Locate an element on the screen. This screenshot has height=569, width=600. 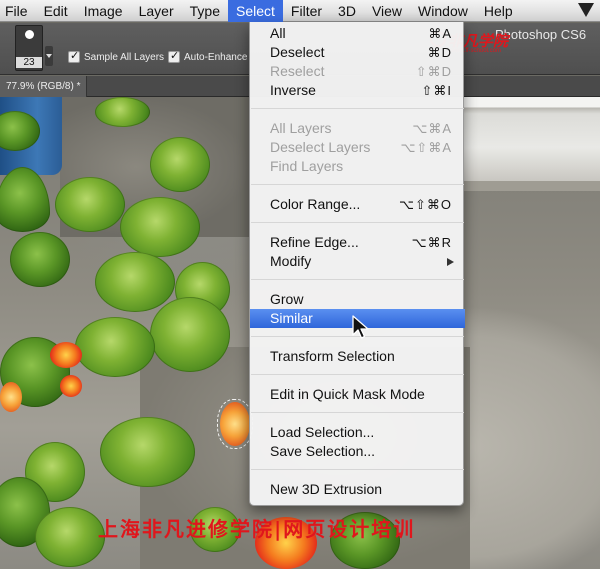
brush-size-value: 23 is located at coordinates (29, 62).